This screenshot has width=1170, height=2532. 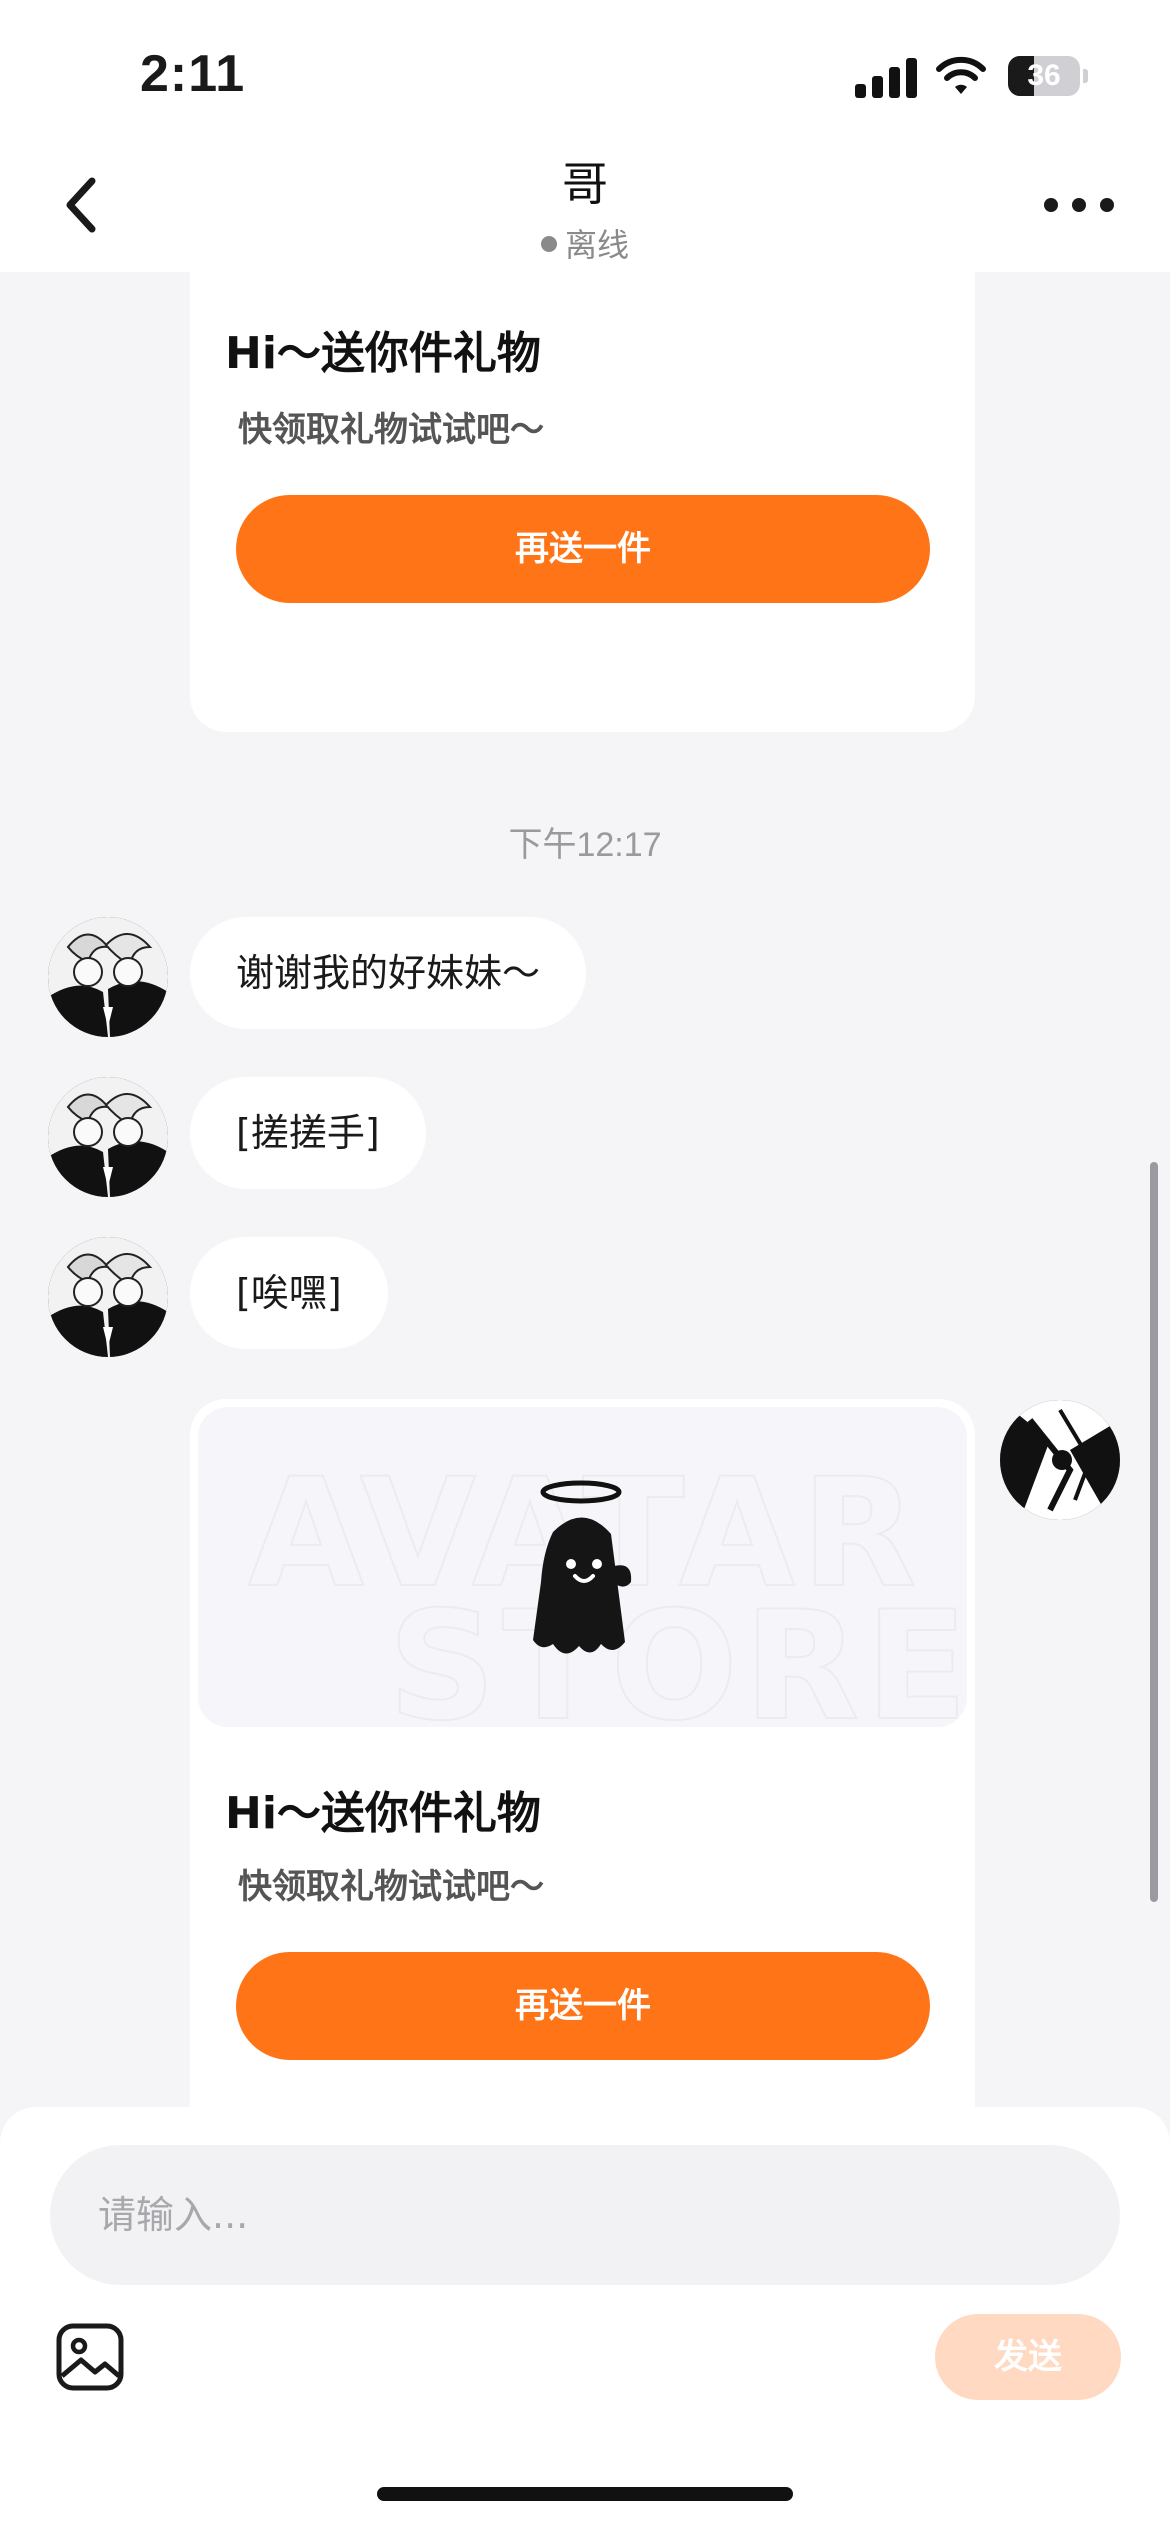 I want to click on image-icon, so click(x=90, y=2357).